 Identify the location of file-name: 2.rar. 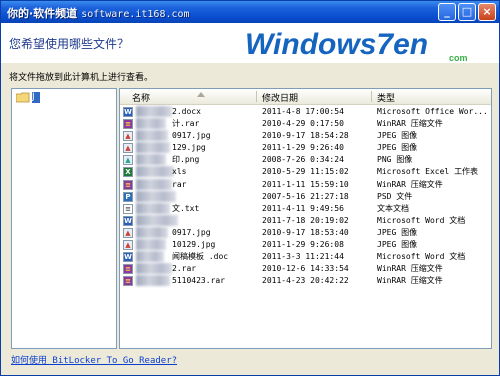
(184, 269).